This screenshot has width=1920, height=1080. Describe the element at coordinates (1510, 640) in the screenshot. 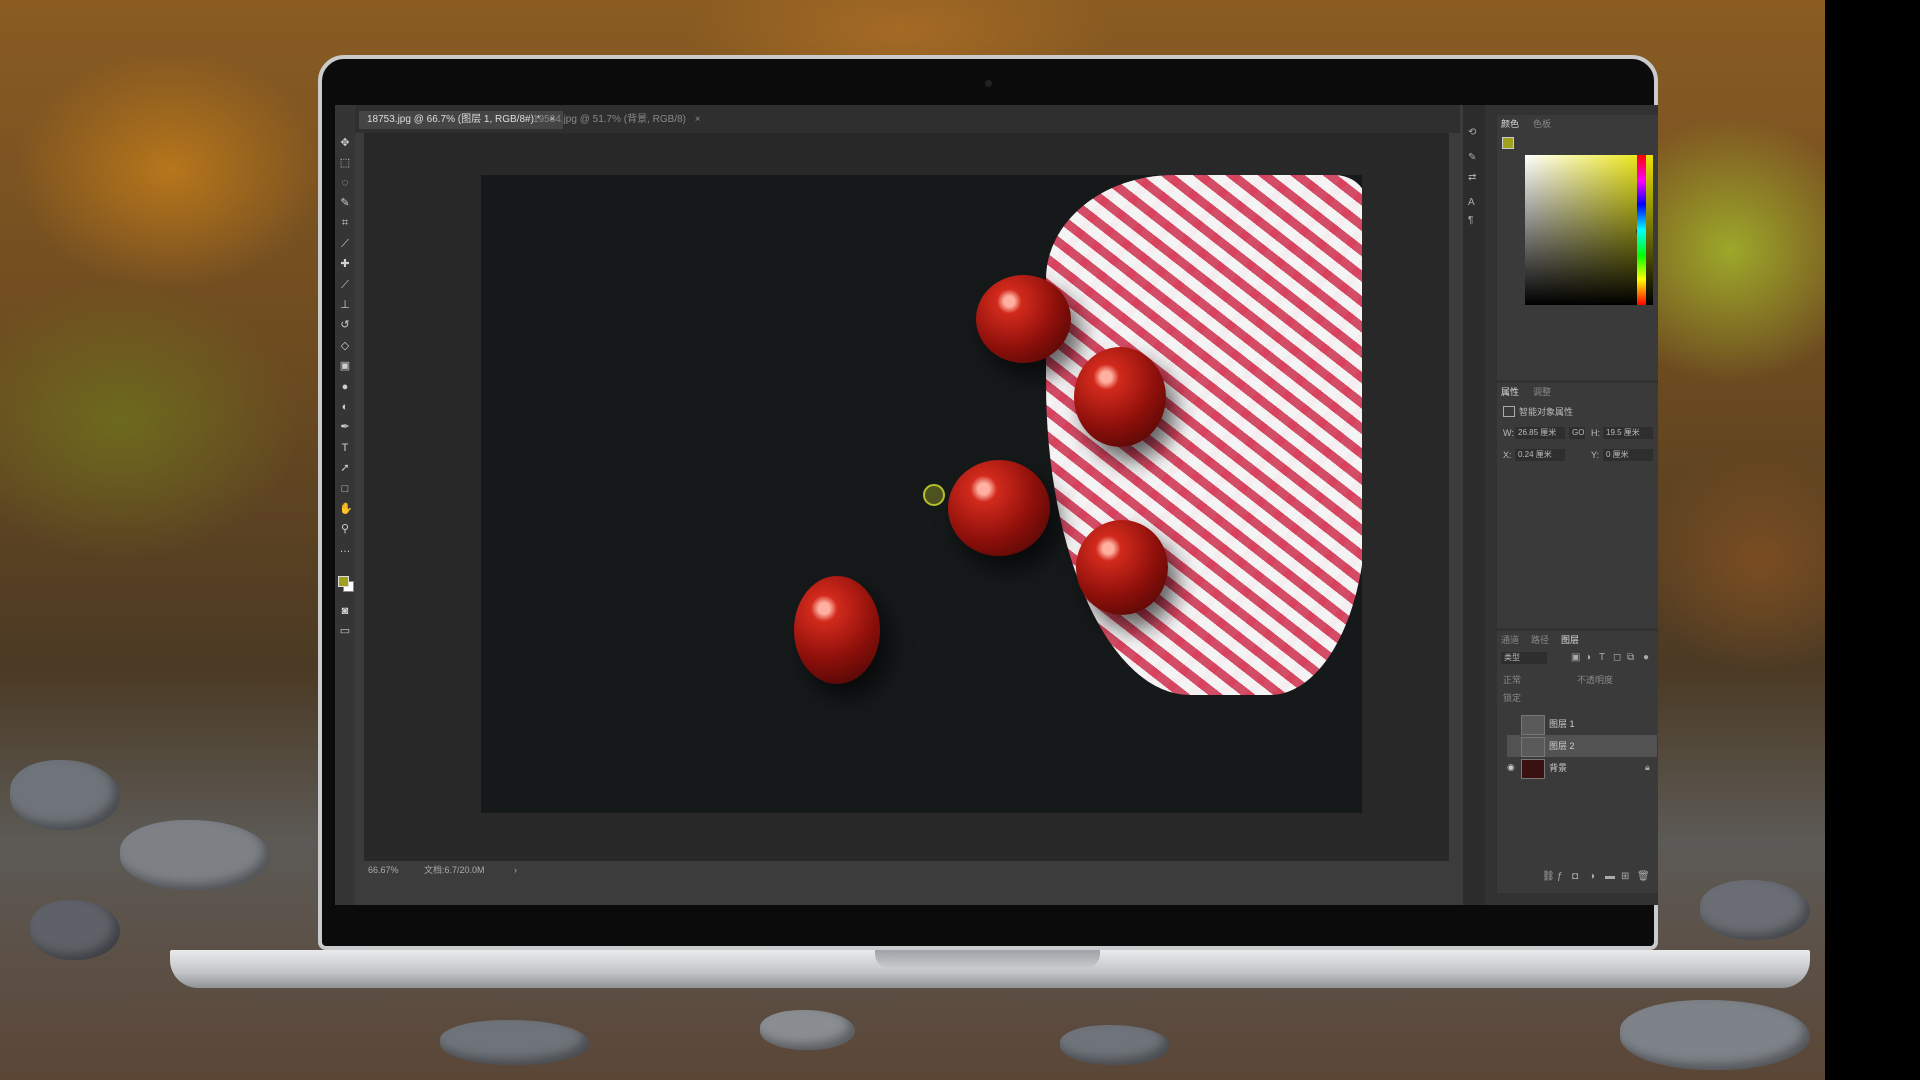

I see `tab-channels: 通道` at that location.